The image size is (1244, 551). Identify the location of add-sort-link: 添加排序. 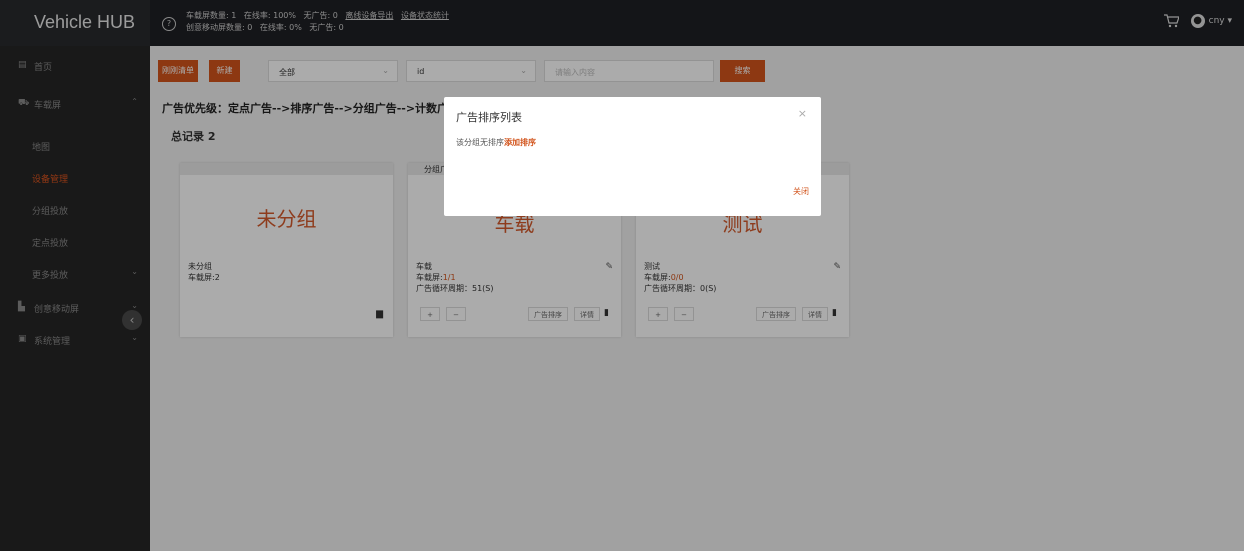
(520, 142).